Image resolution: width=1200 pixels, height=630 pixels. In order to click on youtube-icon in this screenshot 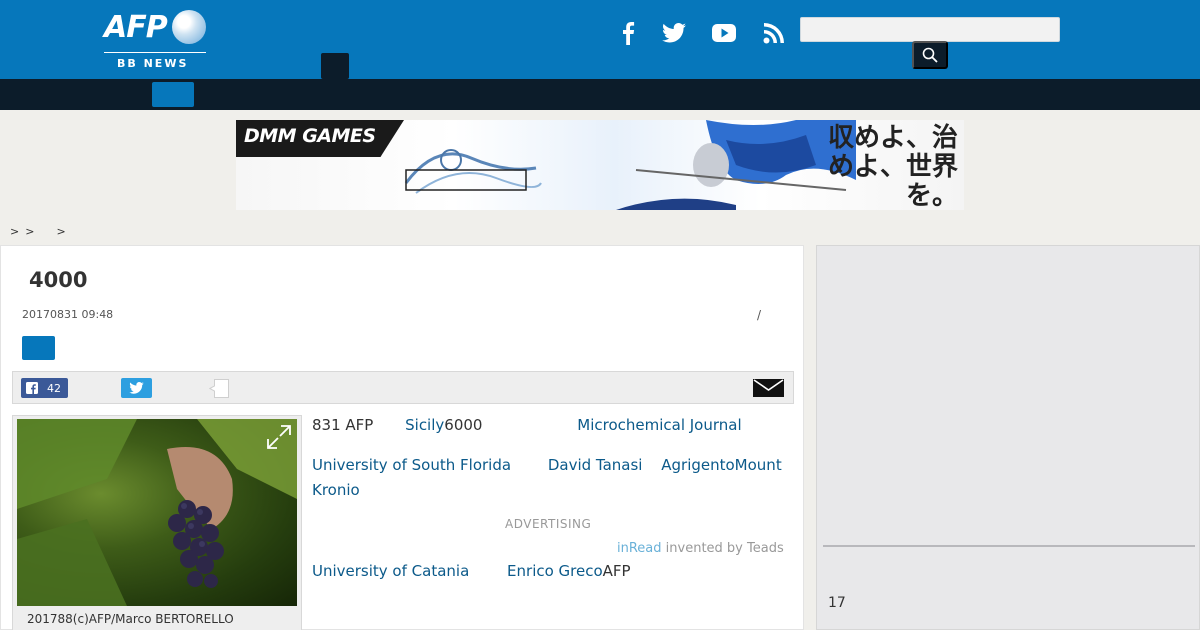, I will do `click(724, 33)`.